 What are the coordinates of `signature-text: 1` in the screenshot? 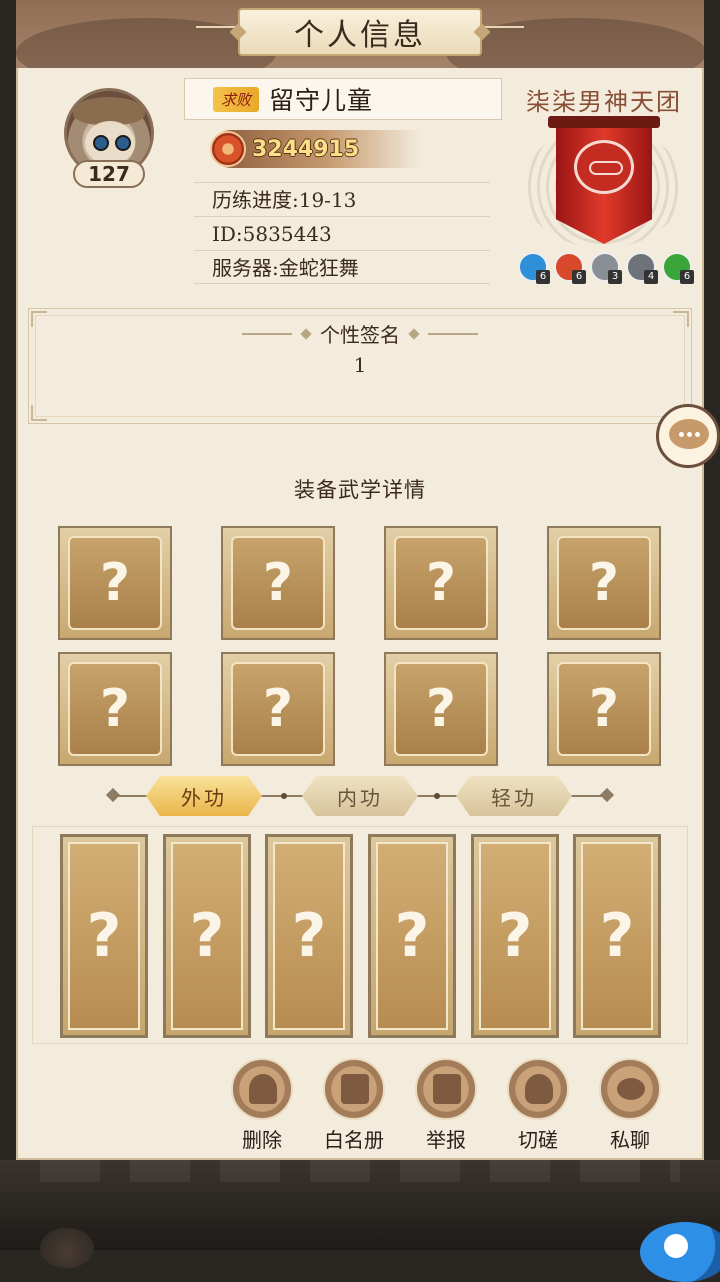 It's located at (360, 365).